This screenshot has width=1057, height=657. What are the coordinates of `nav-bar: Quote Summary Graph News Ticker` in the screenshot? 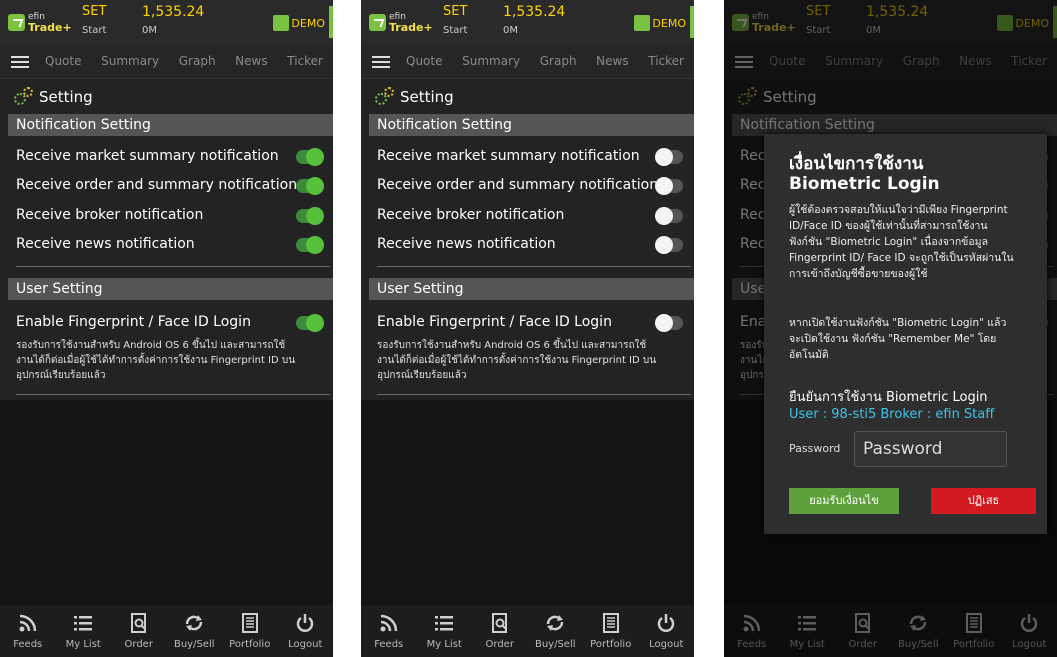 It's located at (527, 62).